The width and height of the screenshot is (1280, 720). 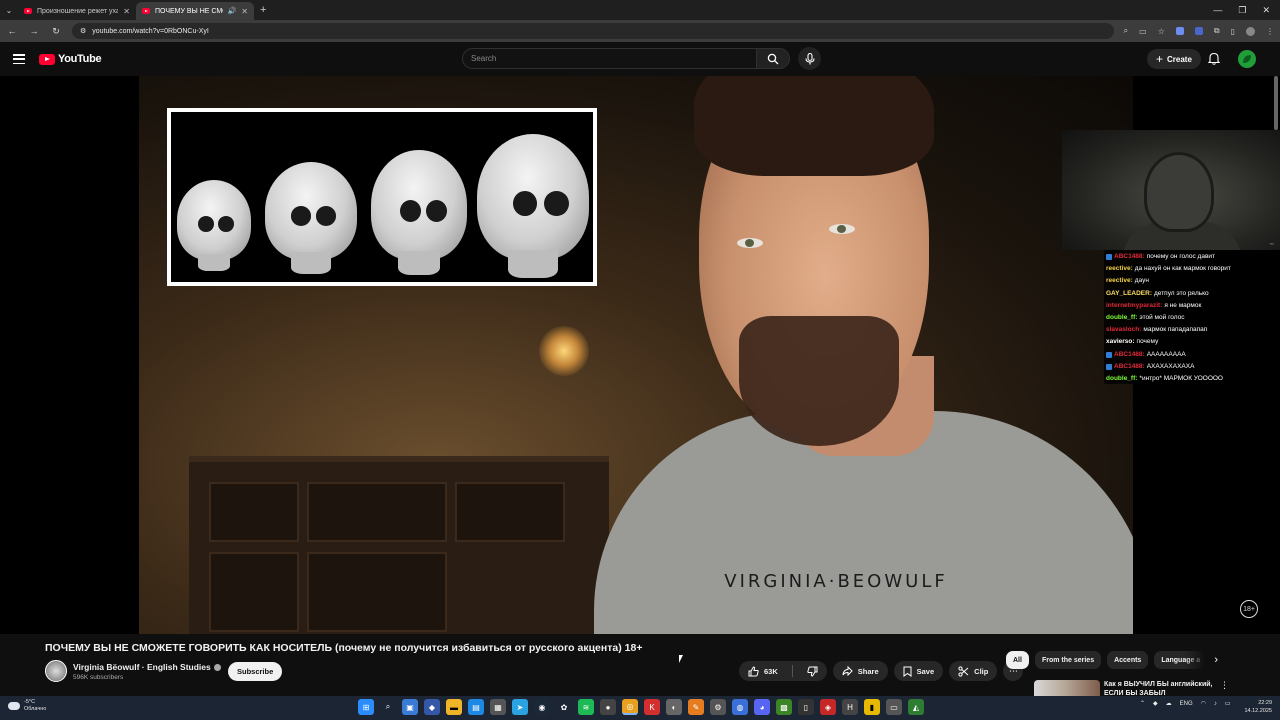 What do you see at coordinates (366, 707) in the screenshot?
I see `start-windows-icon: ⊞` at bounding box center [366, 707].